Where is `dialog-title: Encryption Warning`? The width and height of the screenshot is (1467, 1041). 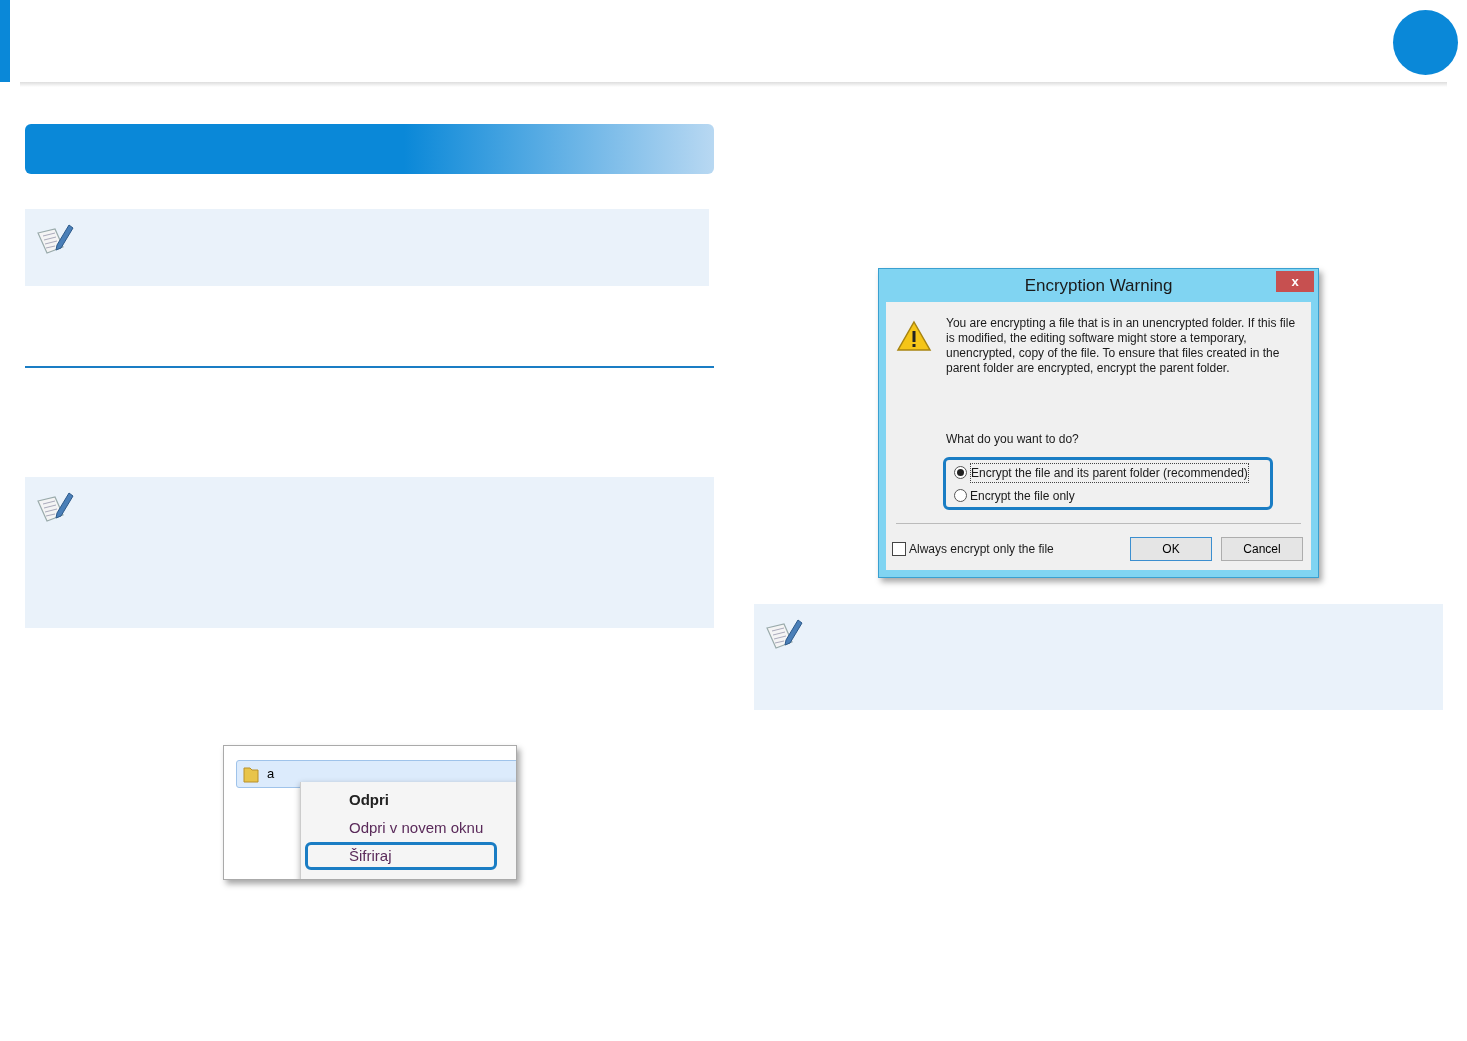 dialog-title: Encryption Warning is located at coordinates (1098, 285).